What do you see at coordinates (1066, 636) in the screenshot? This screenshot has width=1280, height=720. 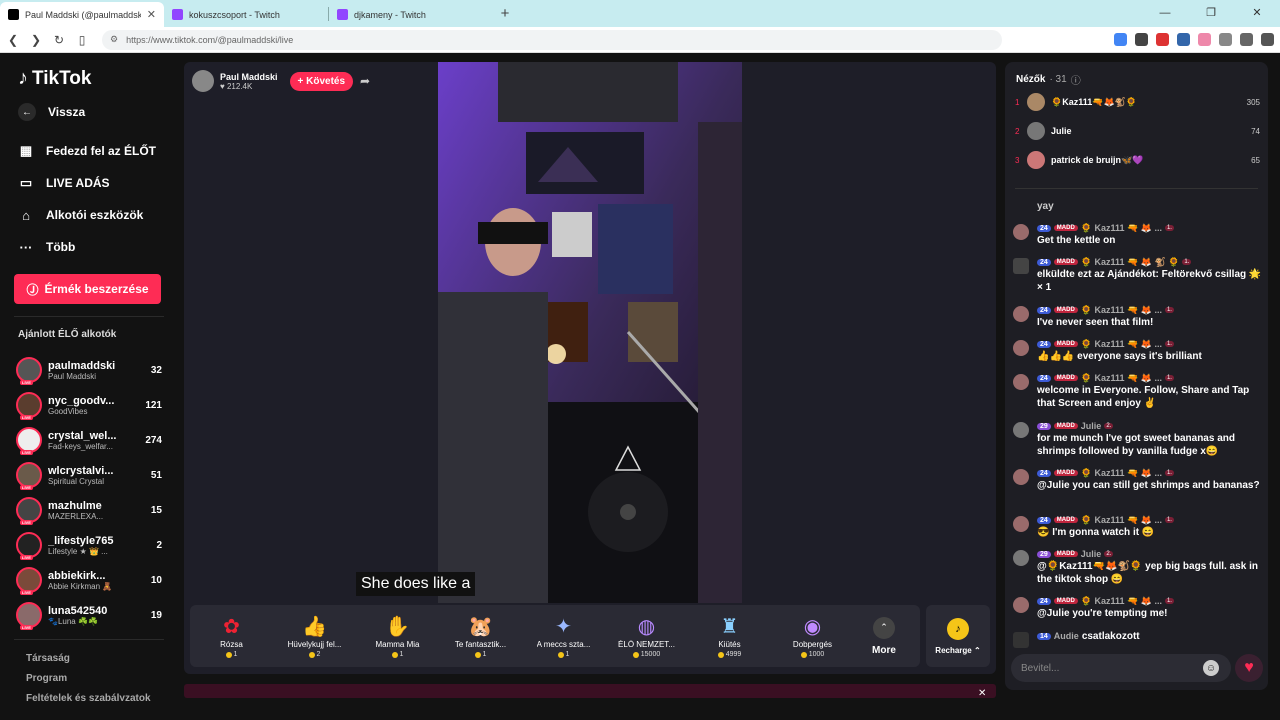 I see `username: Audie` at bounding box center [1066, 636].